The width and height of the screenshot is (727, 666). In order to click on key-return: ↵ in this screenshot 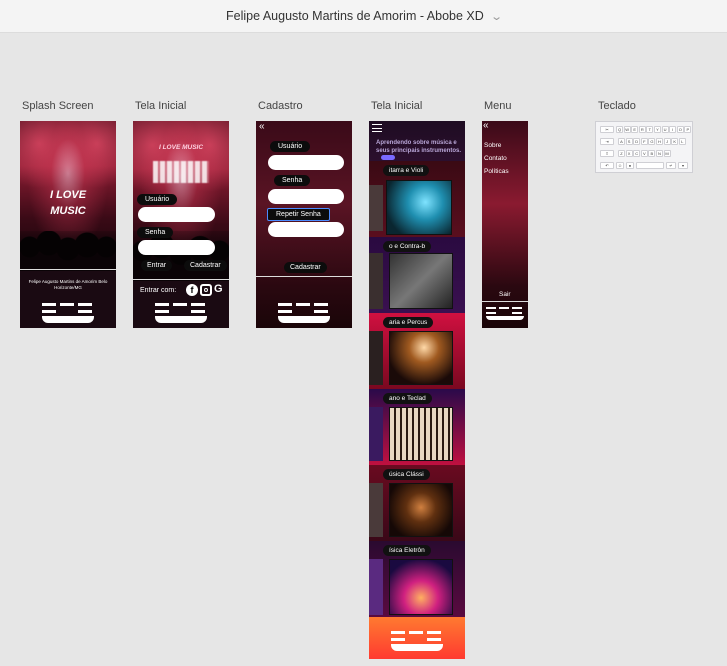, I will do `click(671, 165)`.